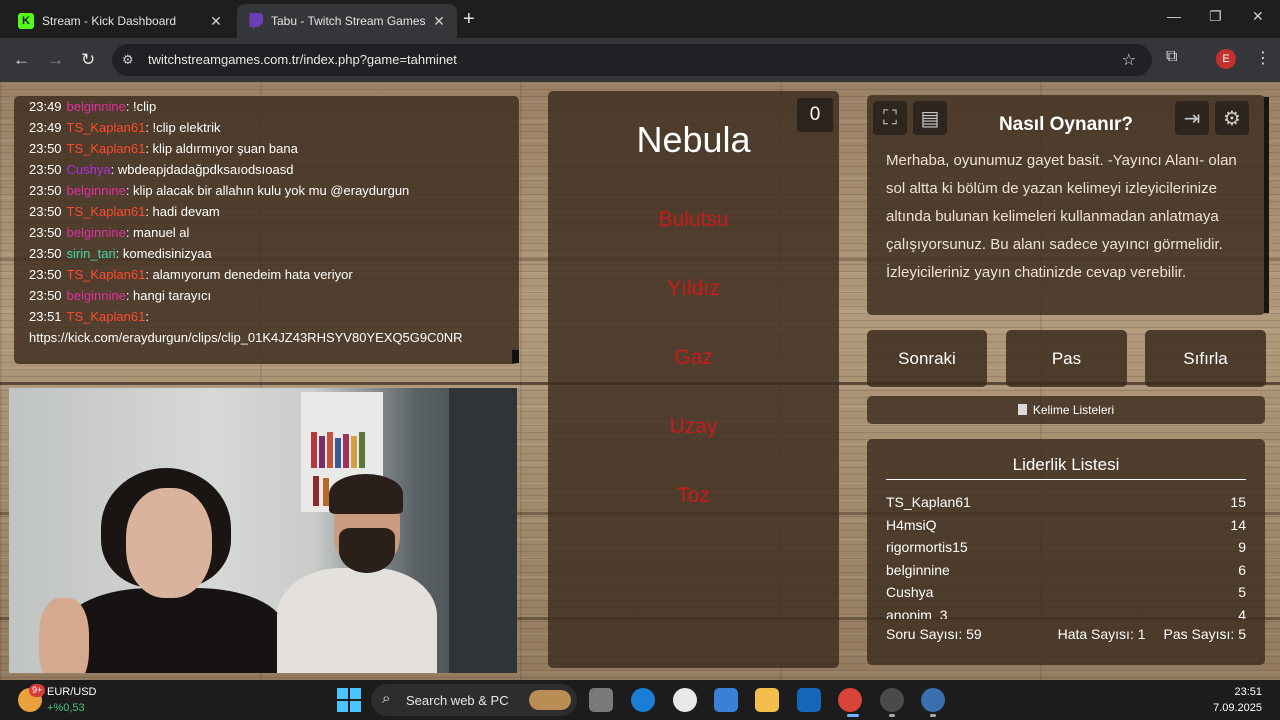  What do you see at coordinates (141, 106) in the screenshot?
I see `chat-text: : !clip` at bounding box center [141, 106].